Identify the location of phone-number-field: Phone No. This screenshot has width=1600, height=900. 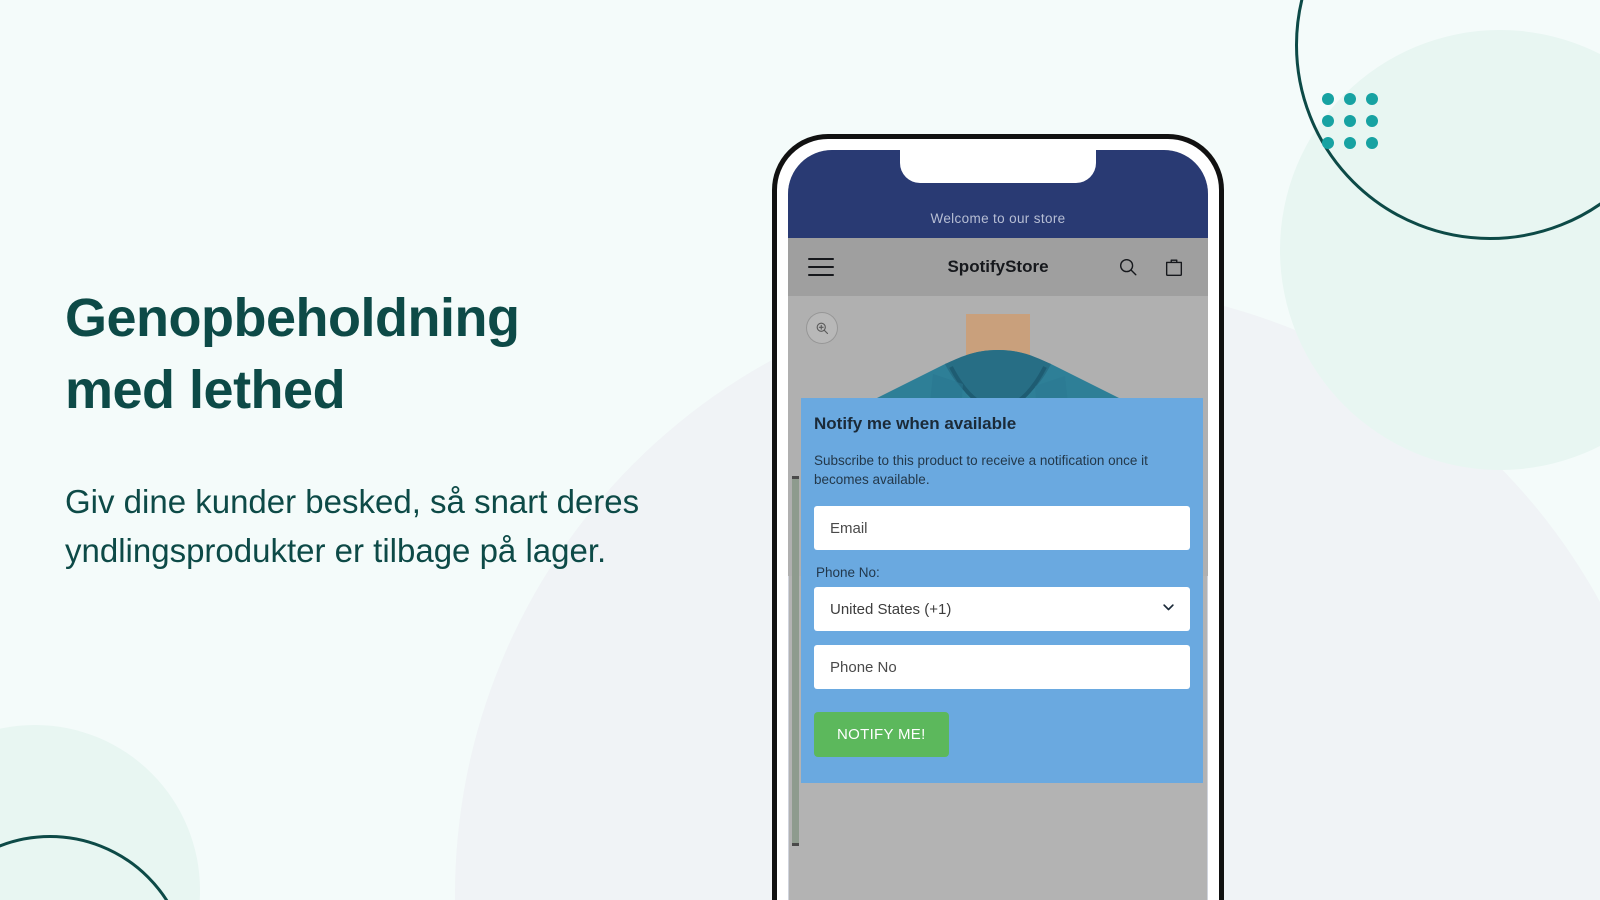
(1002, 667).